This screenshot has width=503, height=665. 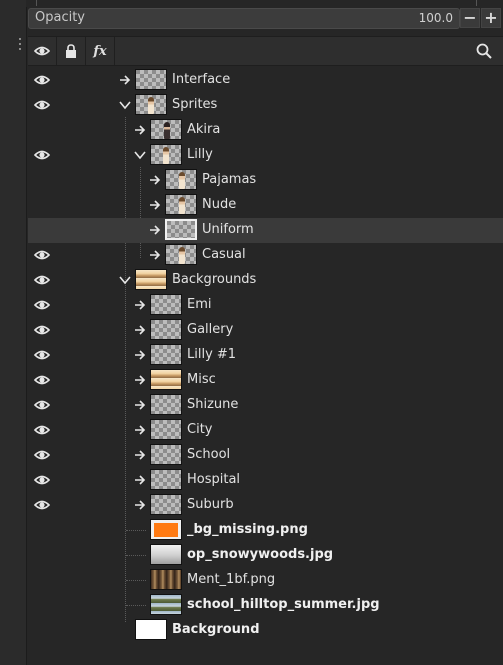 What do you see at coordinates (265, 105) in the screenshot?
I see `layer-row-sprites: Sprites` at bounding box center [265, 105].